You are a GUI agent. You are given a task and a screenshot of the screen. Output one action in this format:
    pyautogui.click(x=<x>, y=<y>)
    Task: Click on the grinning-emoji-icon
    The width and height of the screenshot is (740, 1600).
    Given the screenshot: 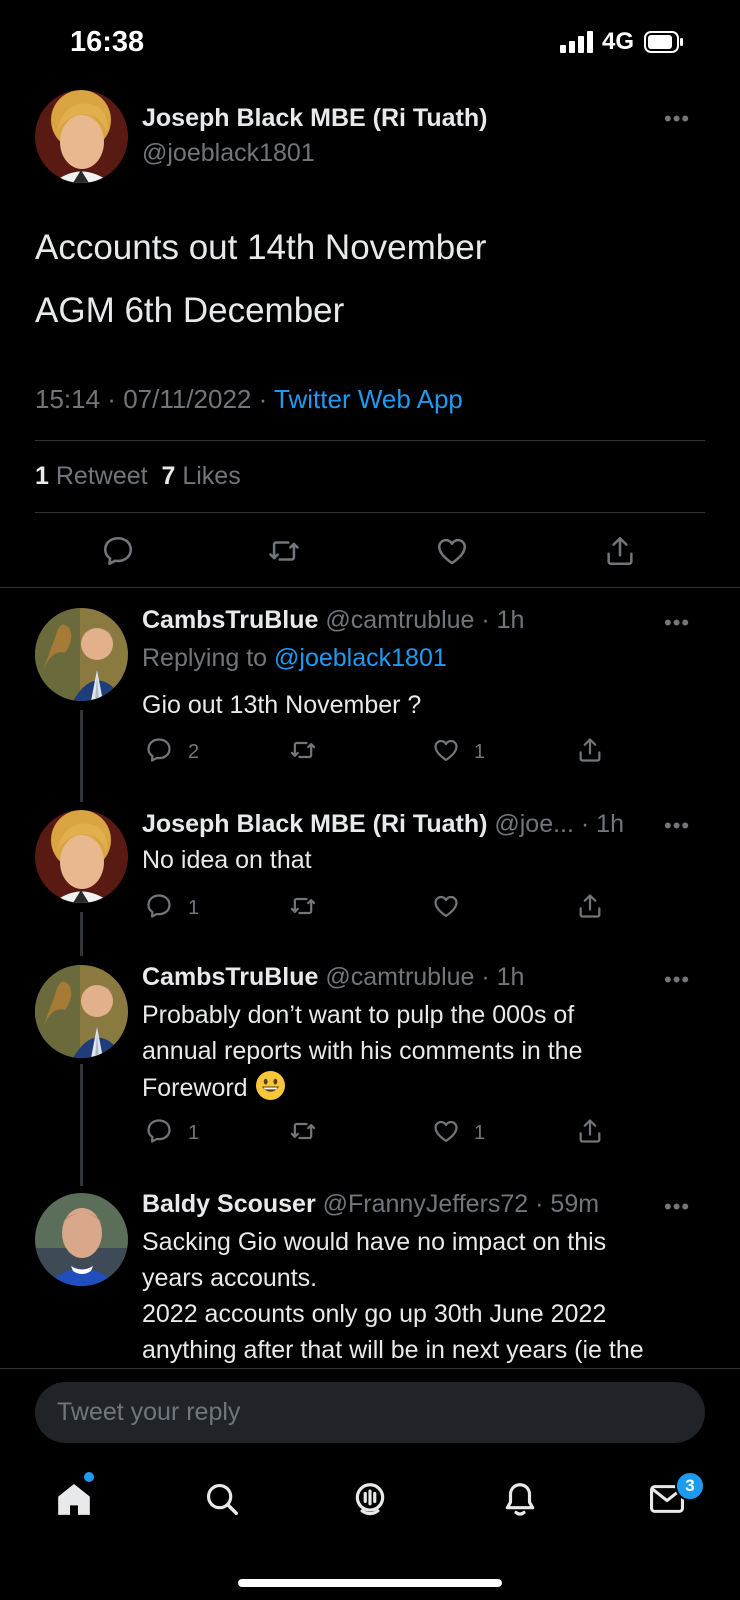 What is the action you would take?
    pyautogui.click(x=270, y=1085)
    